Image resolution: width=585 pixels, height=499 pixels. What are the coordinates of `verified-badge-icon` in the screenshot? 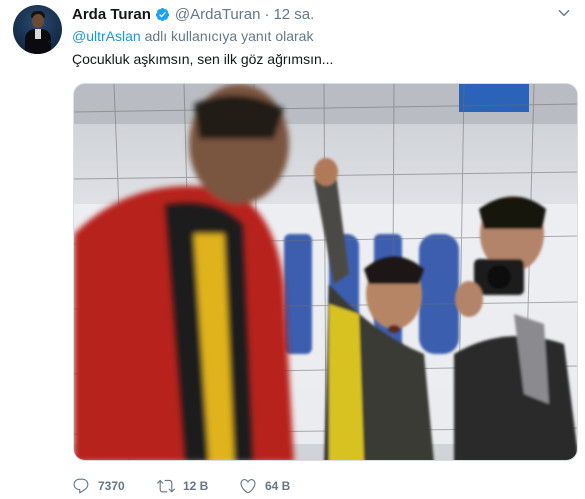 It's located at (162, 14).